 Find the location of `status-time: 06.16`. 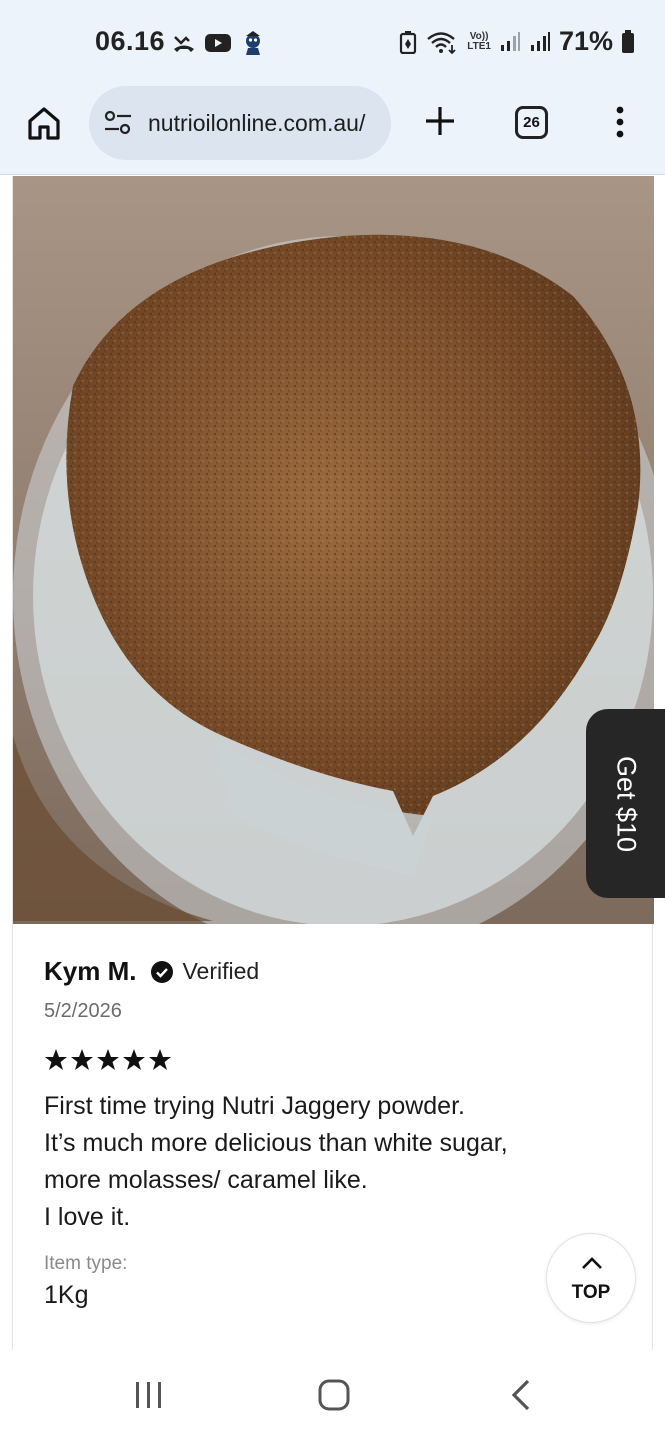

status-time: 06.16 is located at coordinates (130, 41).